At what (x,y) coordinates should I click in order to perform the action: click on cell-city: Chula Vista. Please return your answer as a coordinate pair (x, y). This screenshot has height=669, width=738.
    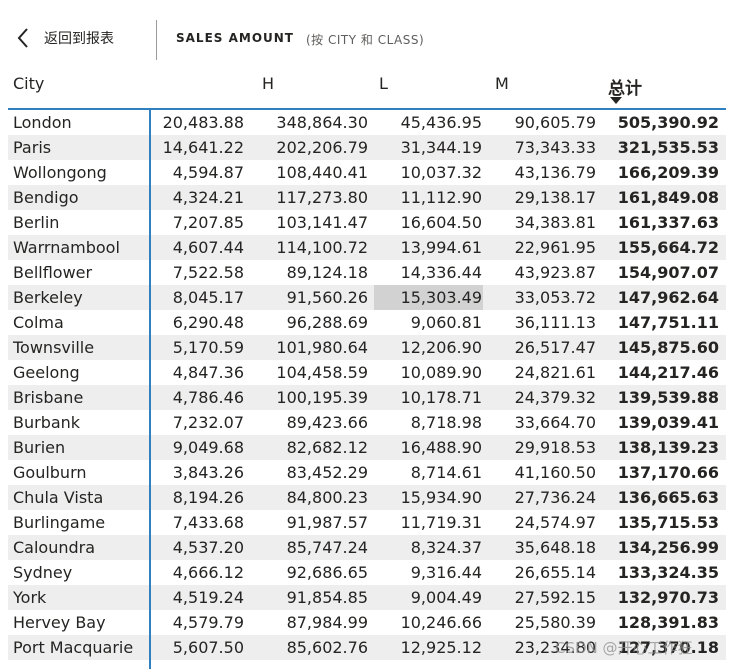
    Looking at the image, I should click on (58, 497).